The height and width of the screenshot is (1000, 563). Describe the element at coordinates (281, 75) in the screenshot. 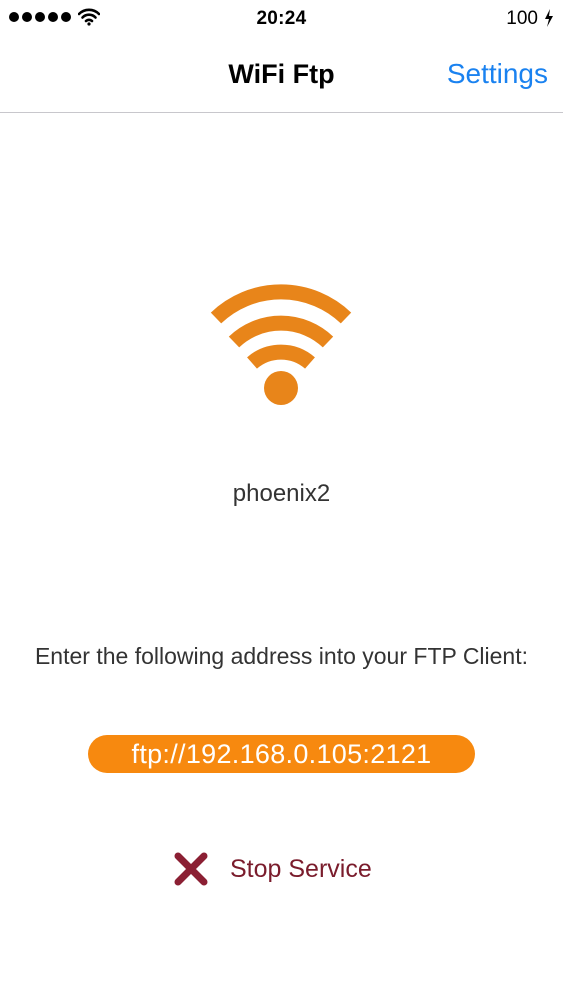

I see `nav-bar: WiFi Ftp Settings` at that location.